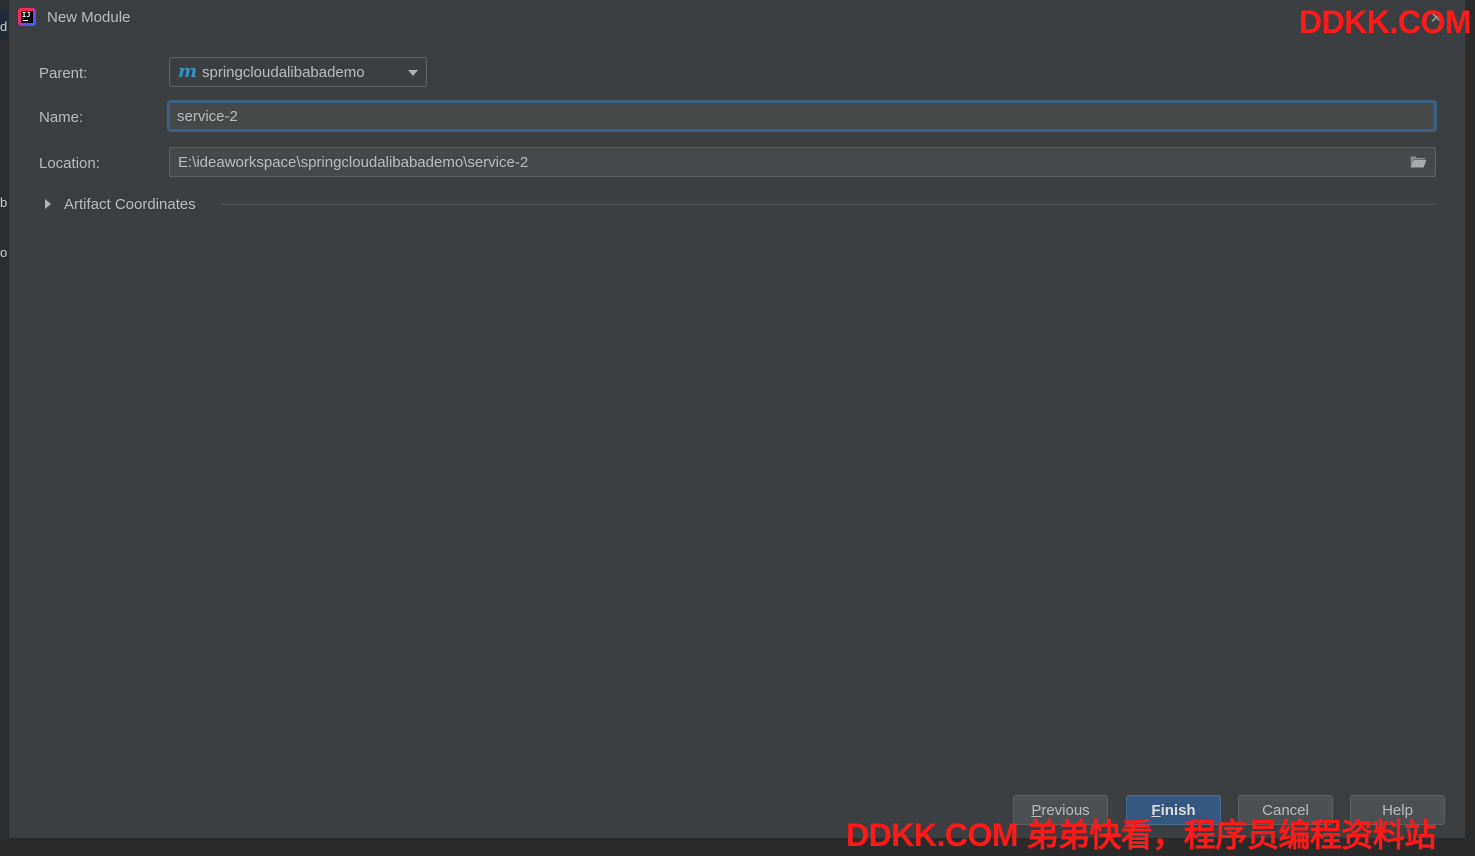 The width and height of the screenshot is (1475, 856). What do you see at coordinates (61, 117) in the screenshot?
I see `name-label: Name:` at bounding box center [61, 117].